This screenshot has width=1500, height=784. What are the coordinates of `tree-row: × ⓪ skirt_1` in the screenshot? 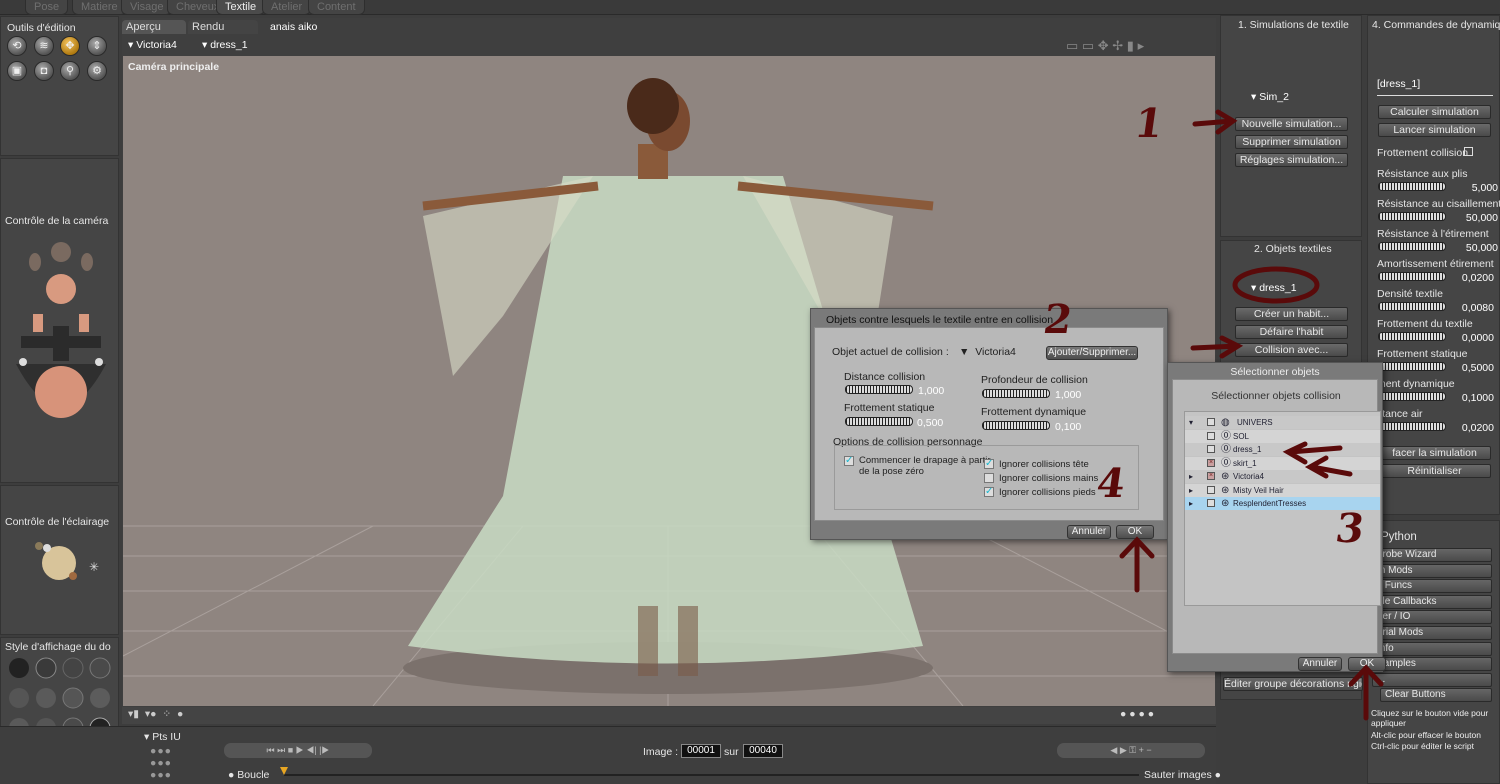 It's located at (1282, 463).